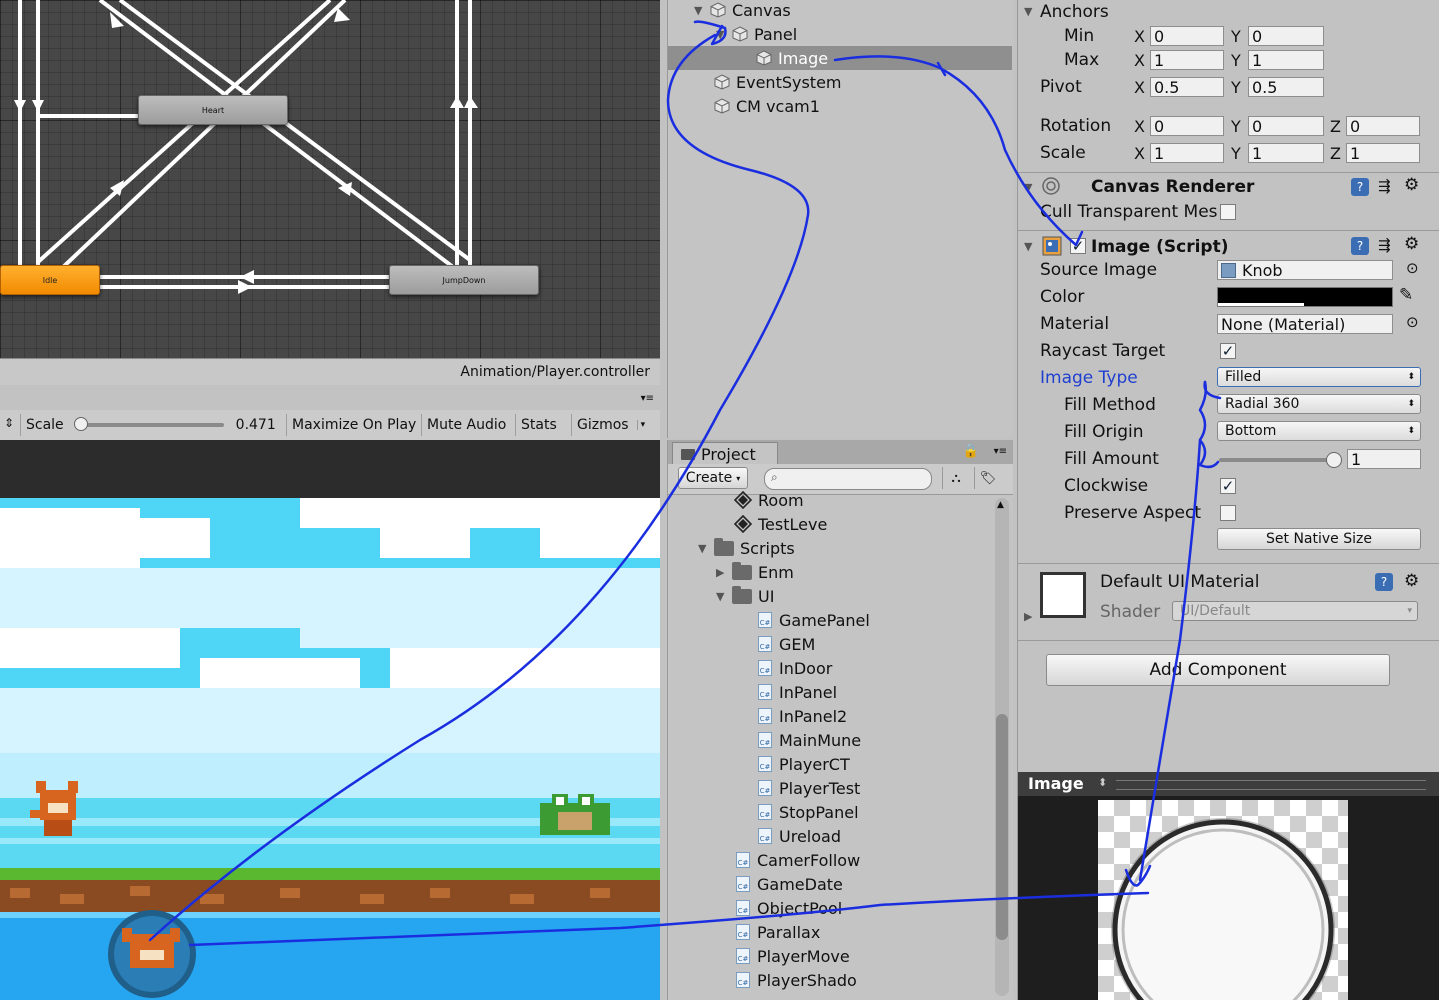 The image size is (1439, 1000). What do you see at coordinates (863, 82) in the screenshot?
I see `hierarchy-item-eventsystem: EventSystem` at bounding box center [863, 82].